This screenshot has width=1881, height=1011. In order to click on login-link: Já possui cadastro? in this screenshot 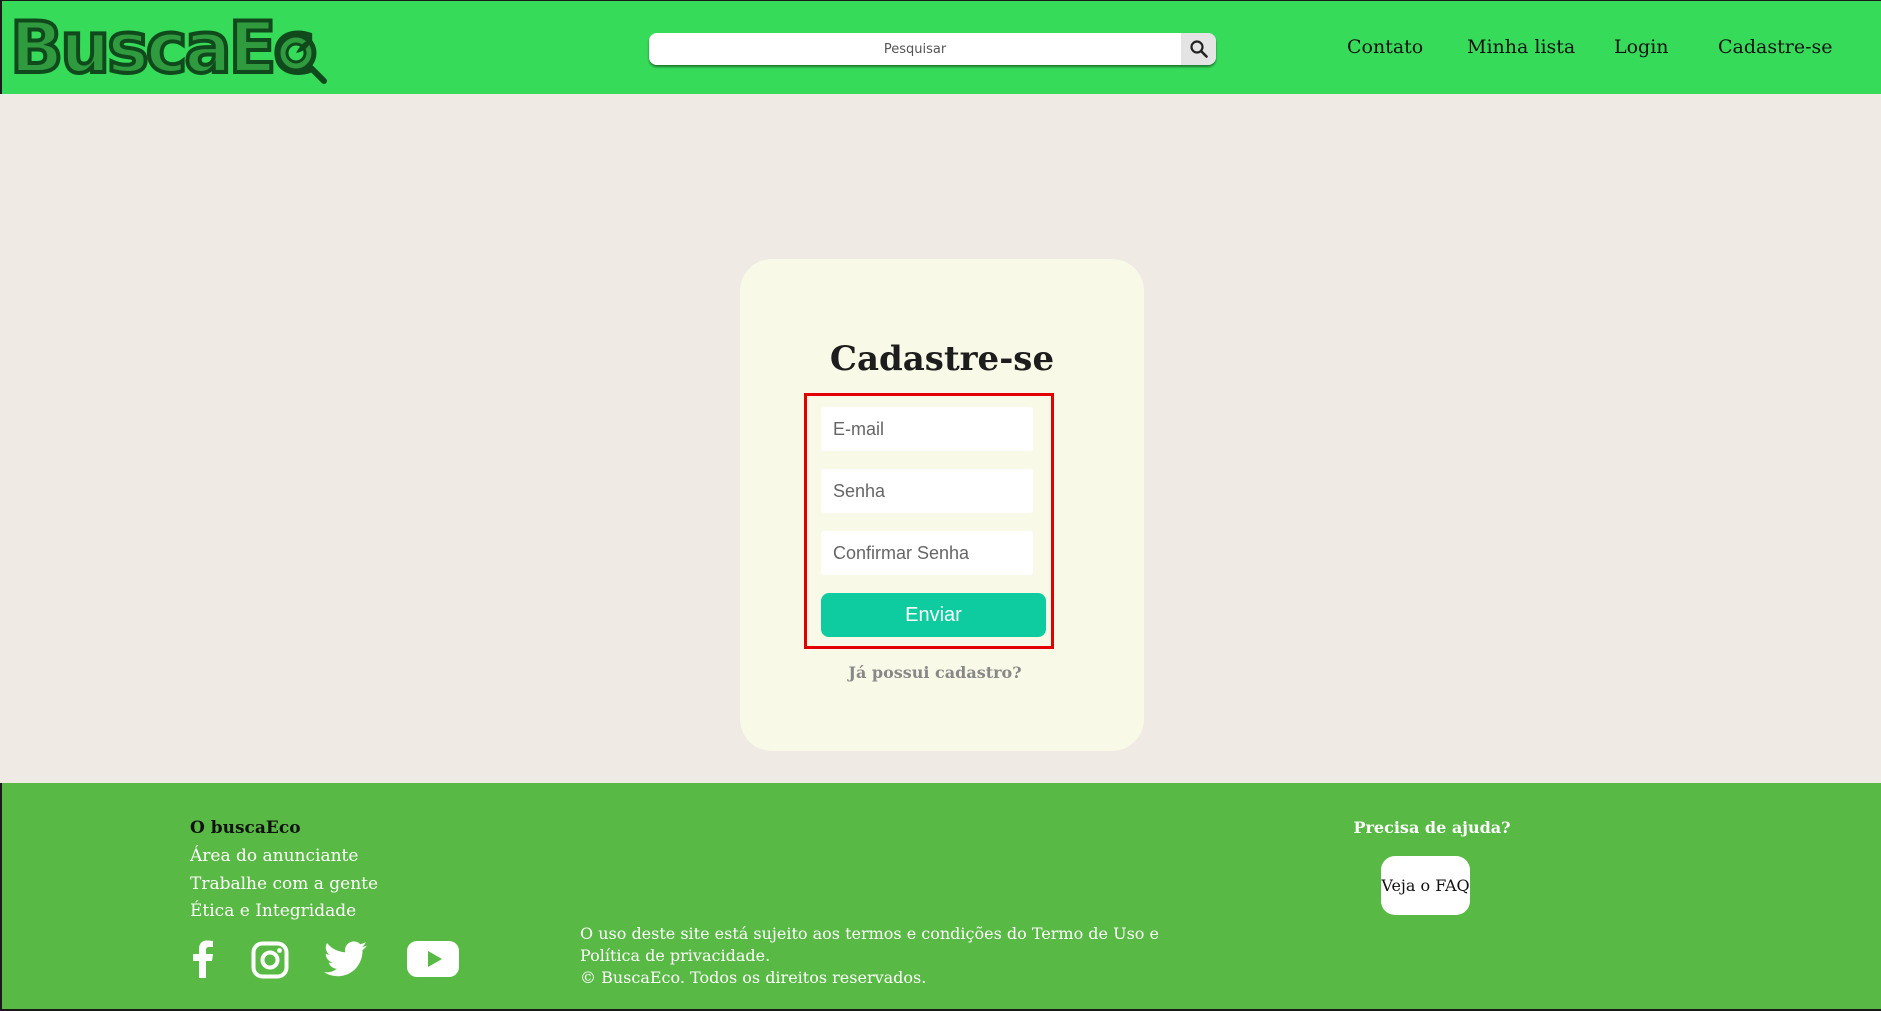, I will do `click(935, 672)`.